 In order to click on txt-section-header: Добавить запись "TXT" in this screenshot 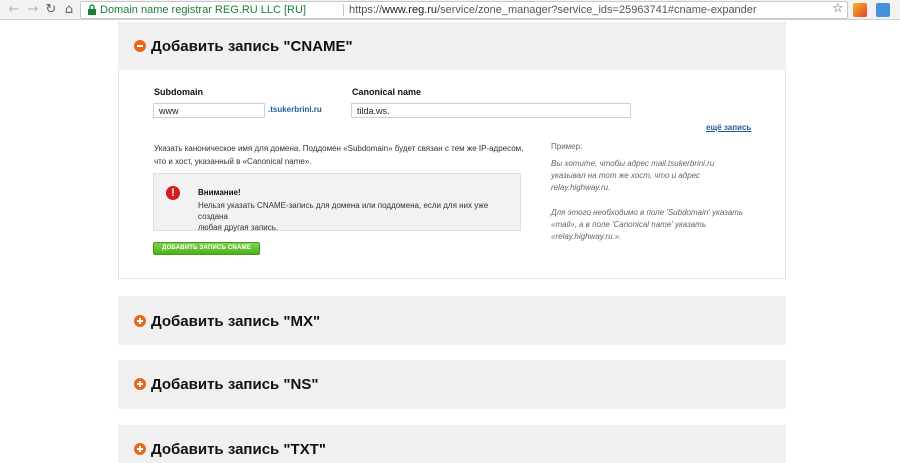, I will do `click(452, 444)`.